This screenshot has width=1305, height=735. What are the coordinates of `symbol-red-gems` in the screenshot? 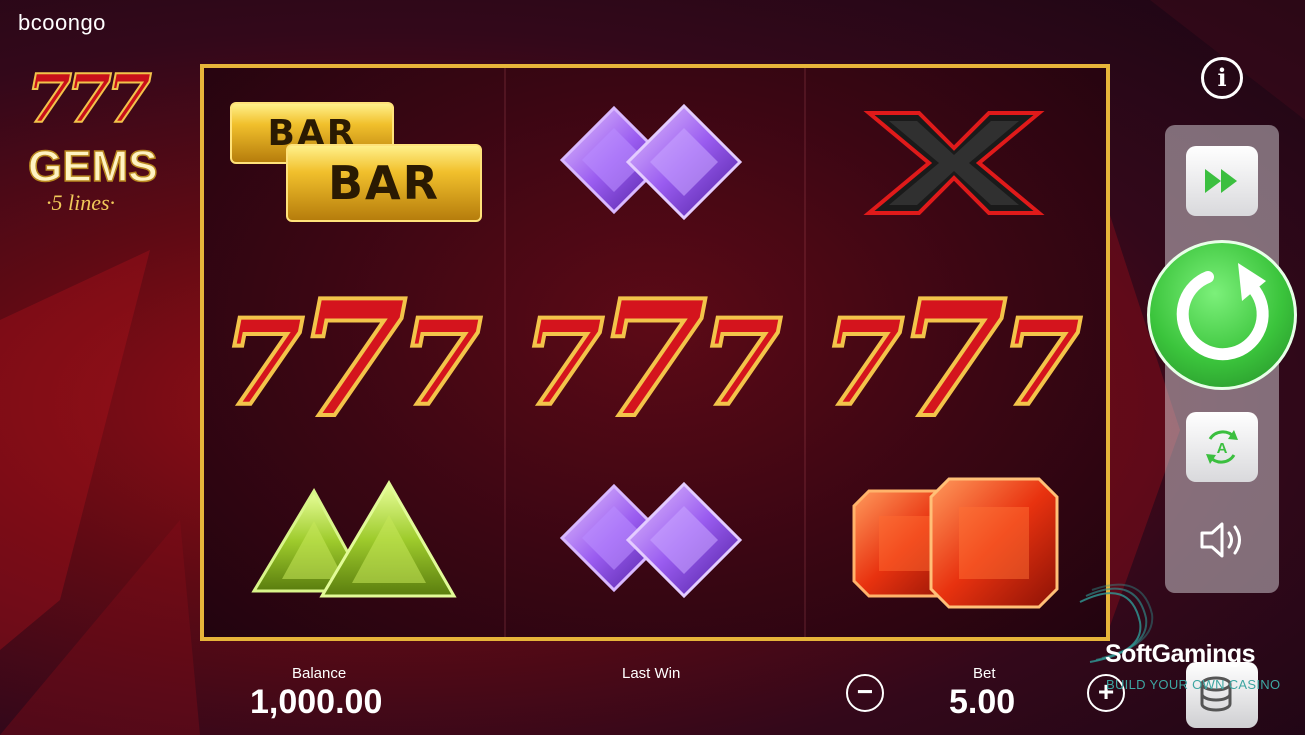 It's located at (954, 540).